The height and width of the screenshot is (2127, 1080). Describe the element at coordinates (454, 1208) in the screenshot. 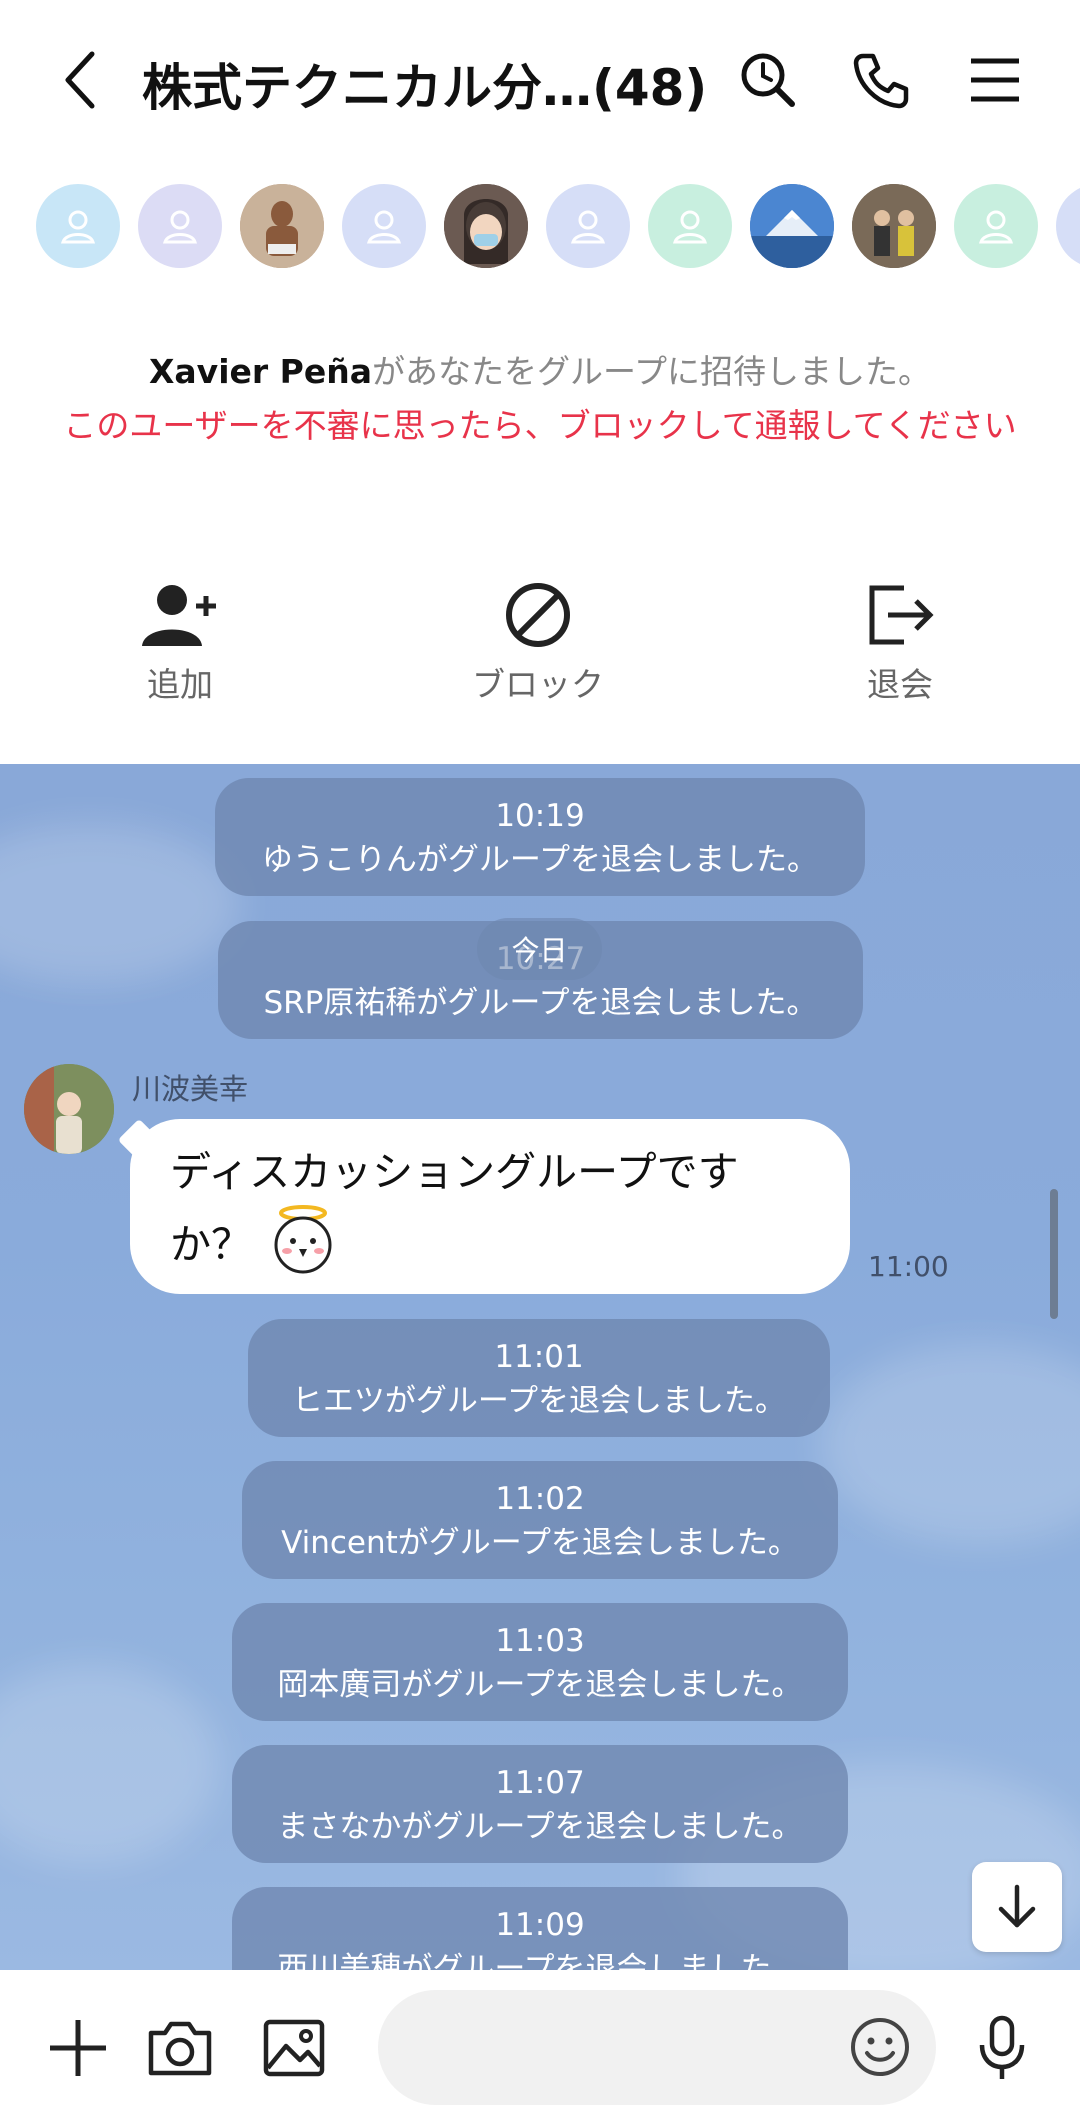

I see `message-text: ディスカッショングループですか？` at that location.